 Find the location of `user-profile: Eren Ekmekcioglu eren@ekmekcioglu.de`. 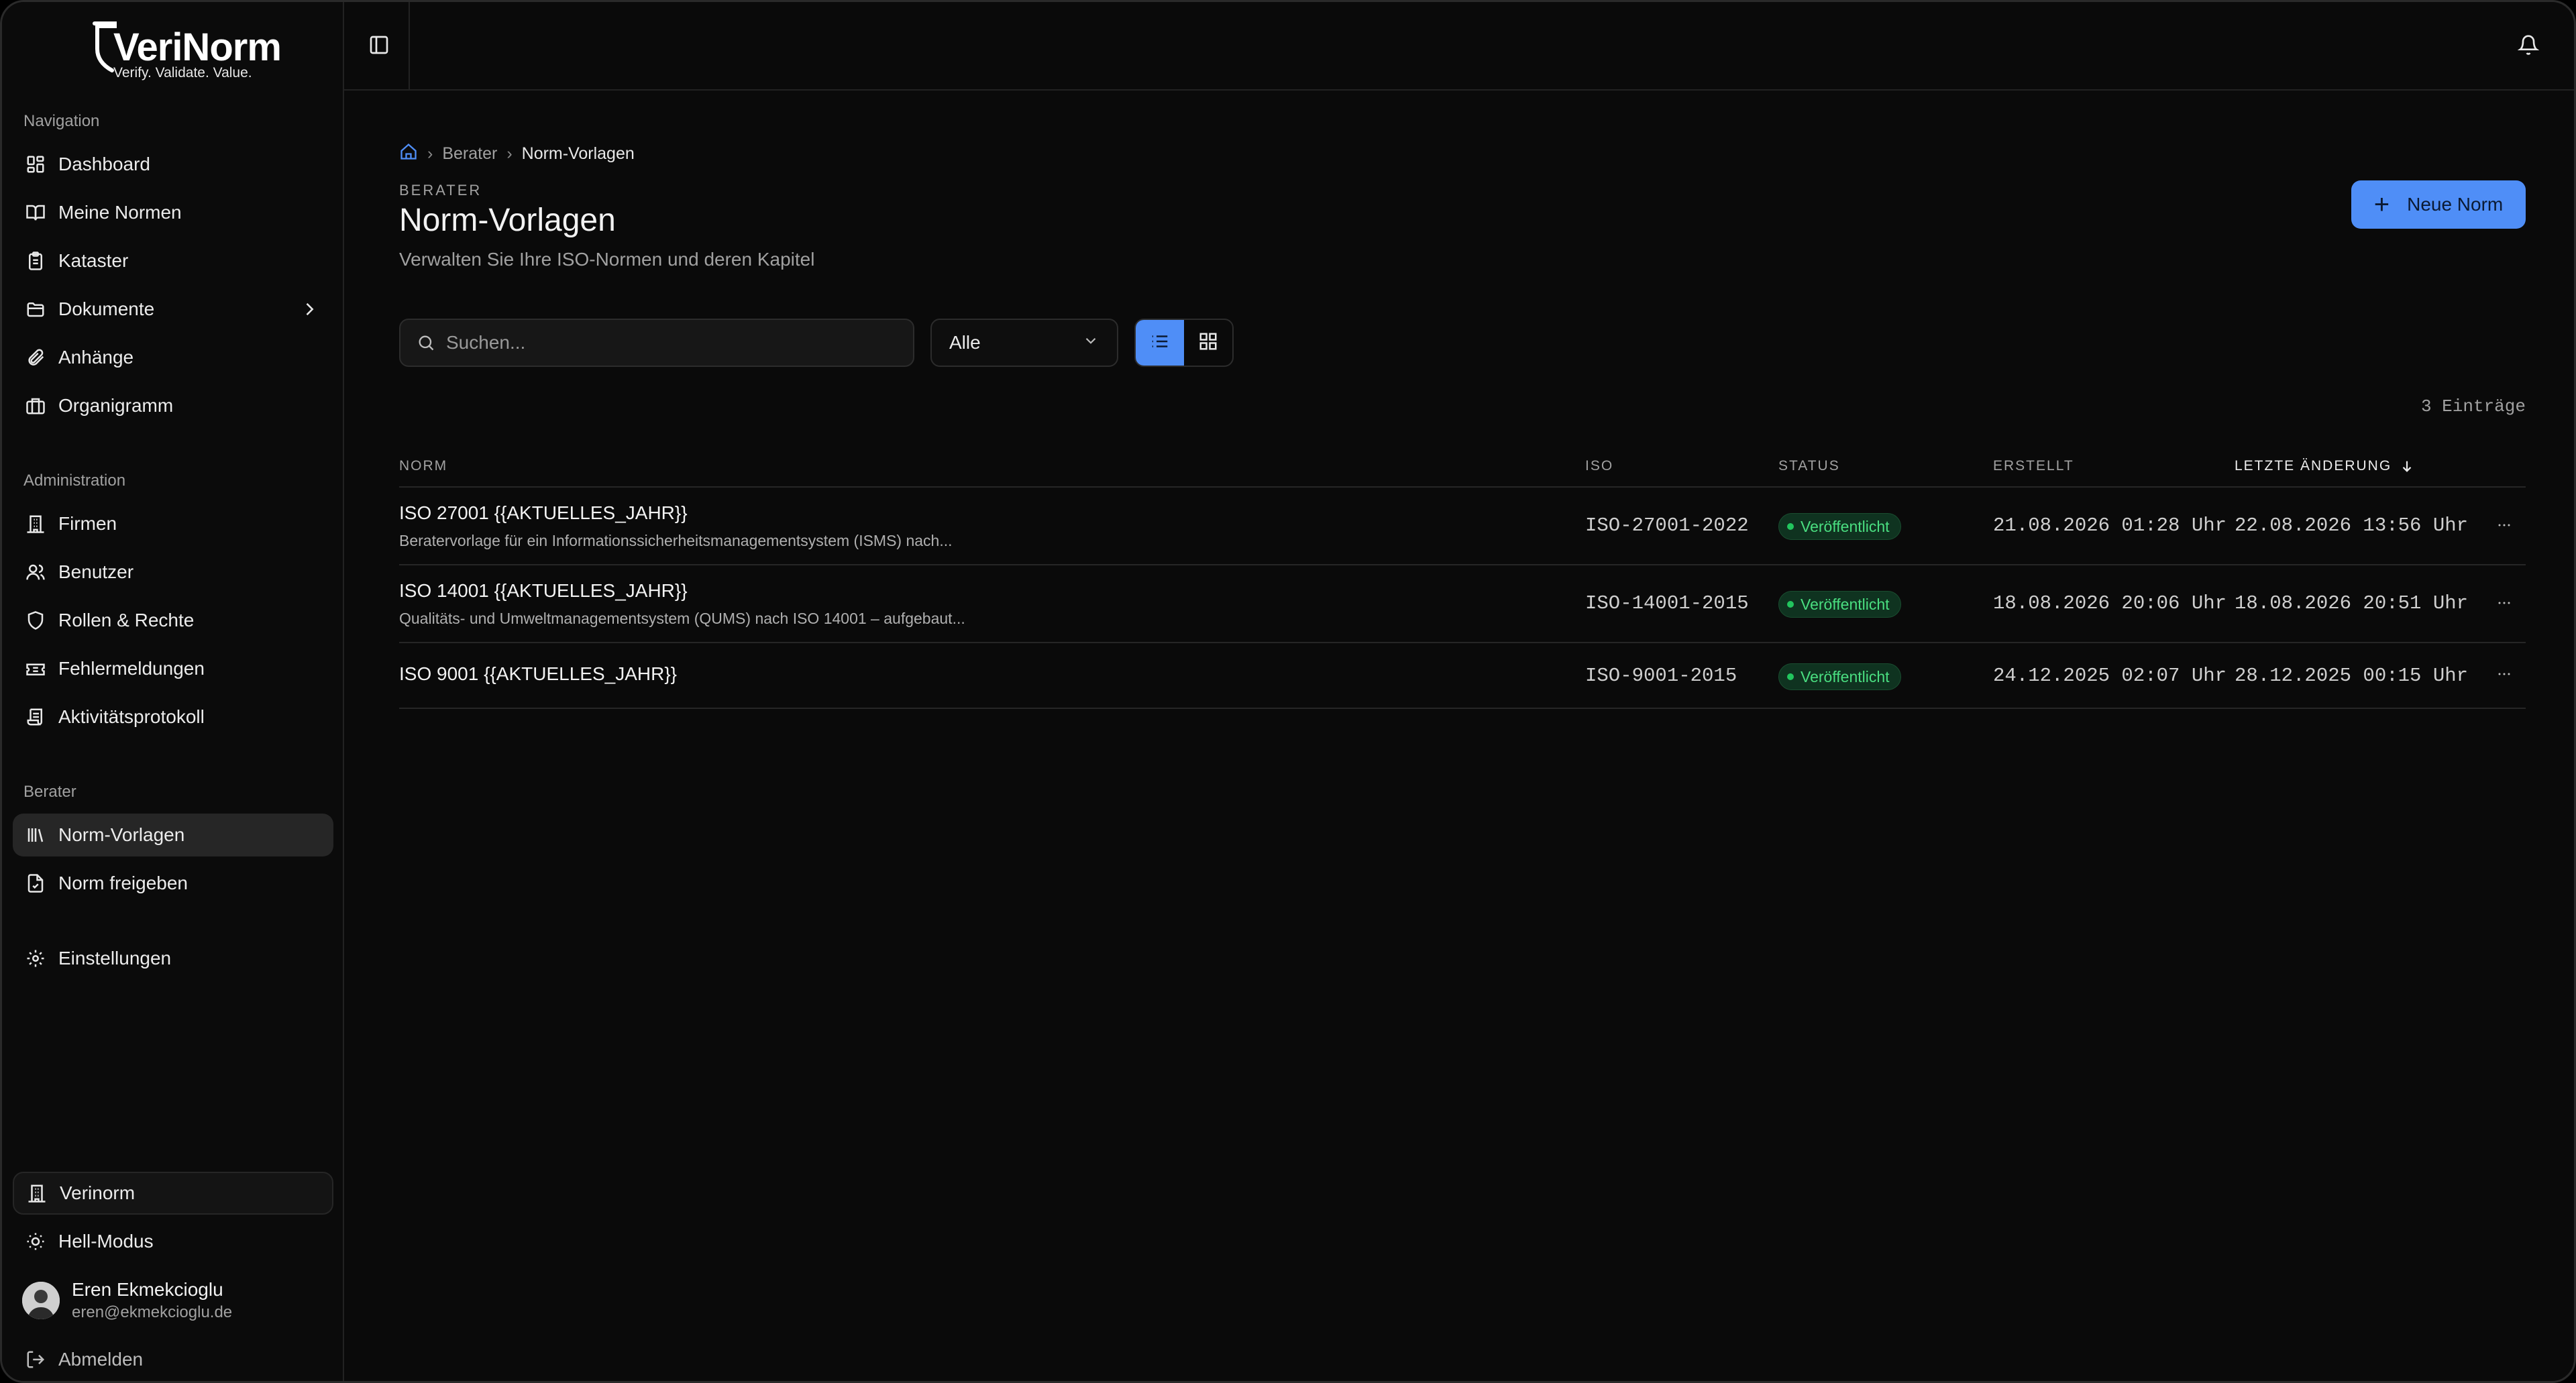

user-profile: Eren Ekmekcioglu eren@ekmekcioglu.de is located at coordinates (127, 1300).